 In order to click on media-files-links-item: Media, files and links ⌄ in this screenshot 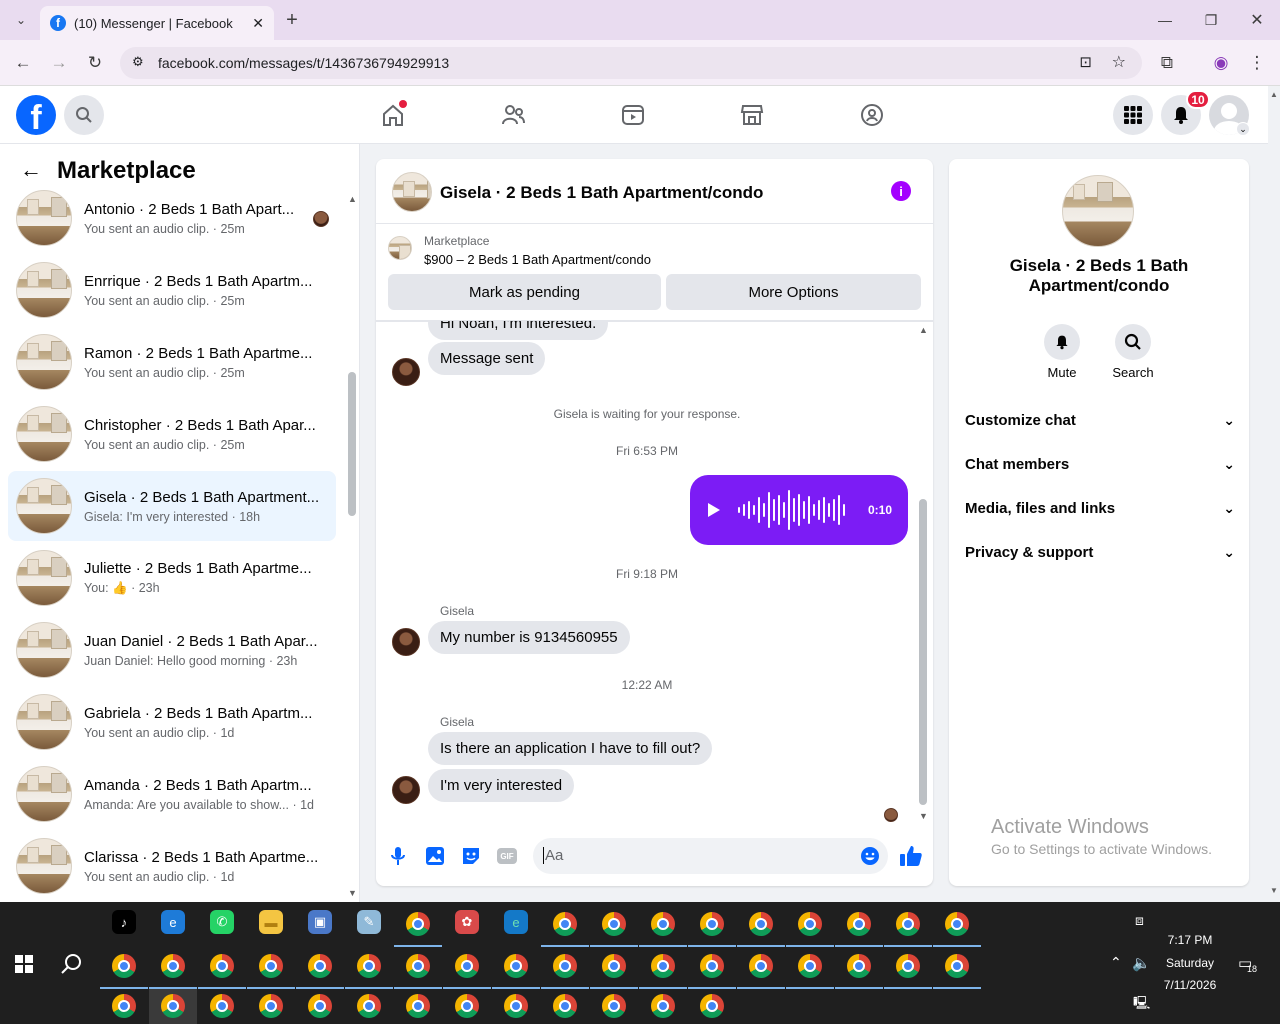, I will do `click(1100, 508)`.